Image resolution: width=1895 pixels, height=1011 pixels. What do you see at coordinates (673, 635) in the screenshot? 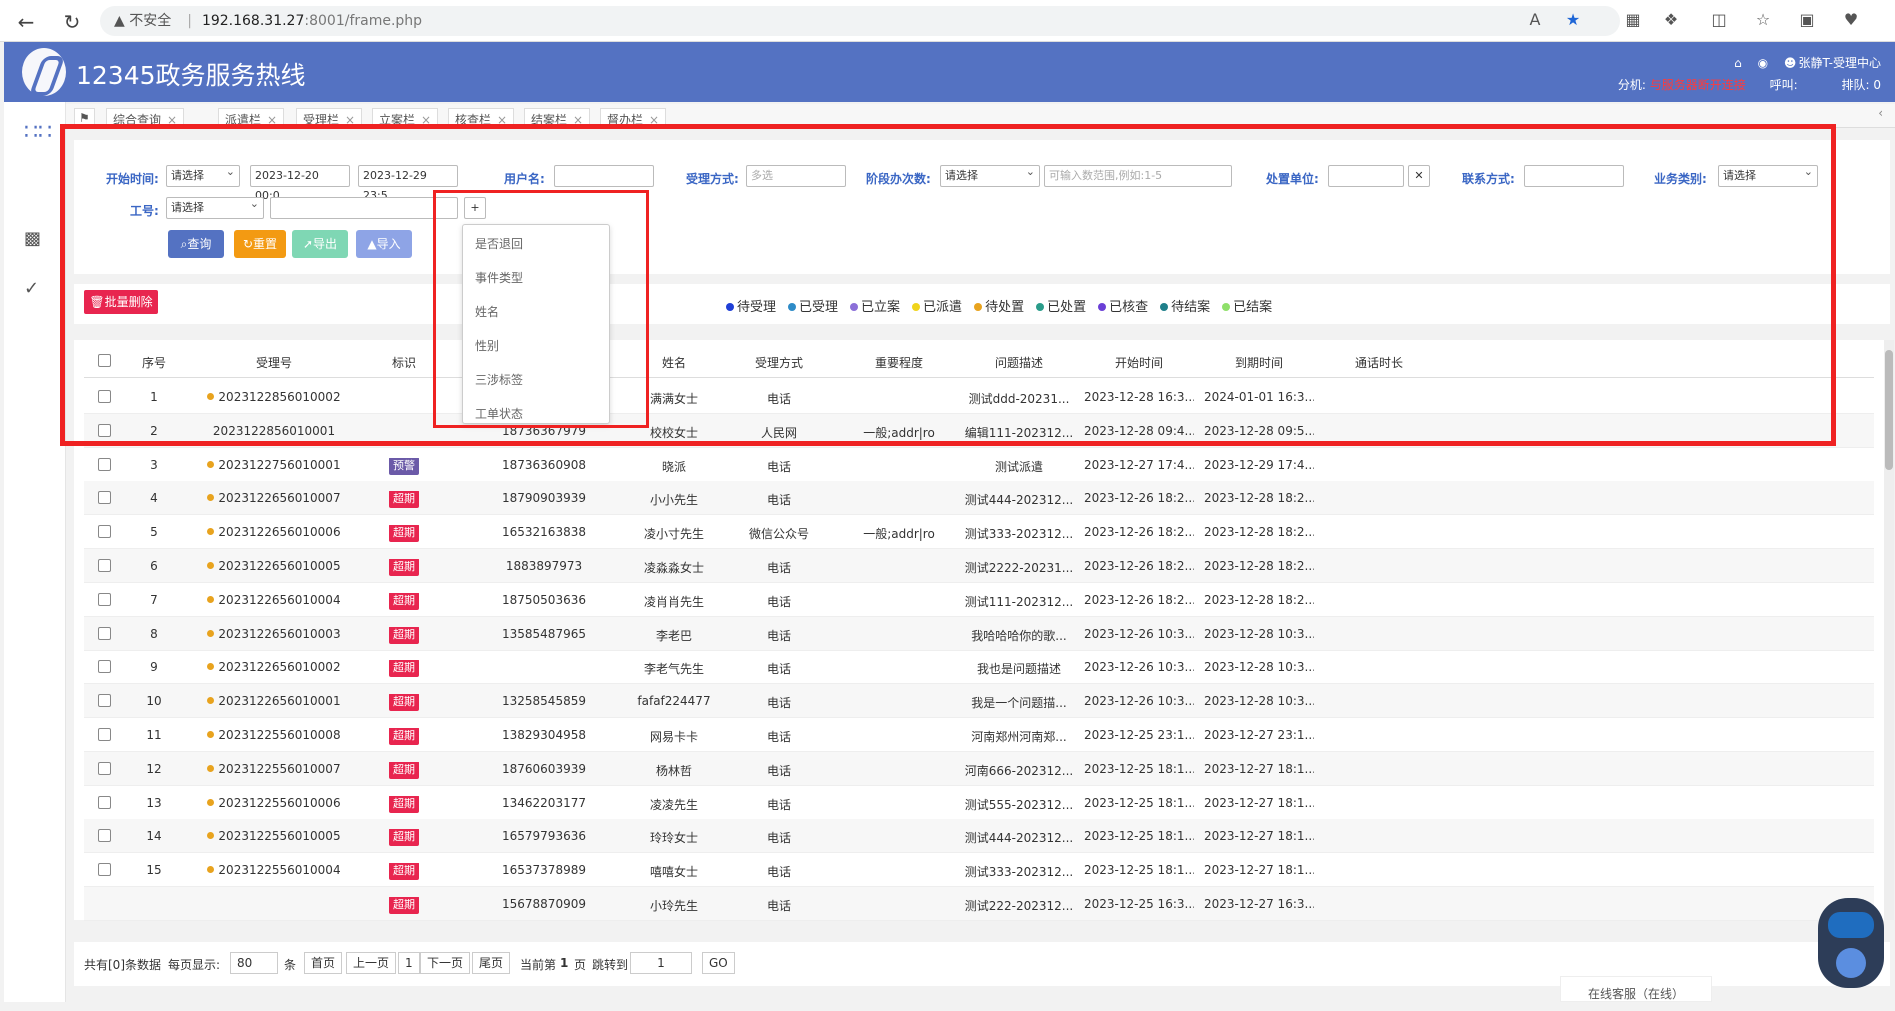
I see `cell-name: 李老巴` at bounding box center [673, 635].